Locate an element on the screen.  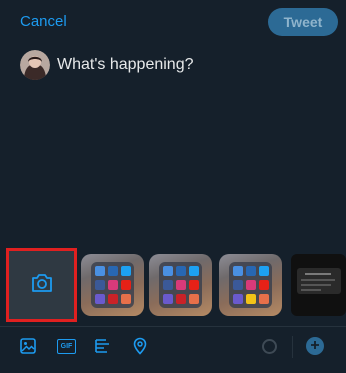
compose-placeholder: What's happening? is located at coordinates (125, 65).